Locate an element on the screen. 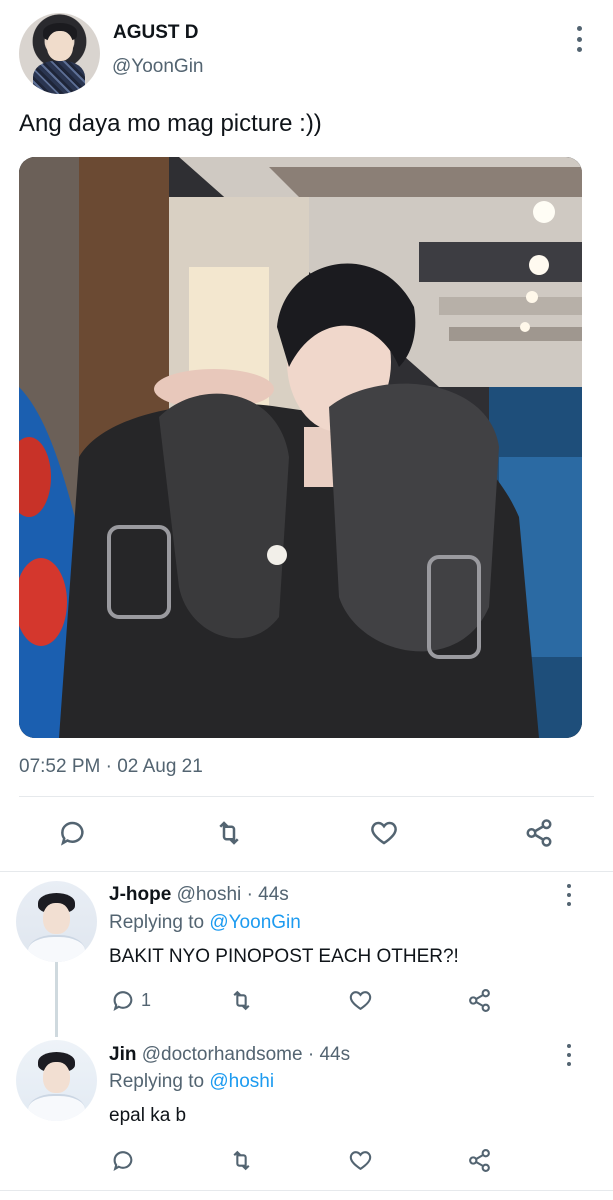  tweet-timestamp: 07:52 PM · 02 Aug 21 is located at coordinates (111, 766).